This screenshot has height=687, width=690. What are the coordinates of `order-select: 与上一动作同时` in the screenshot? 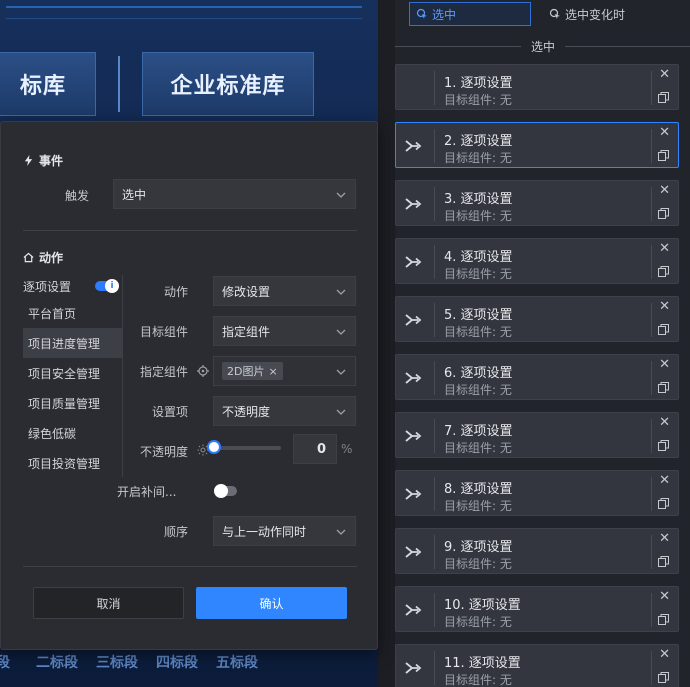 It's located at (284, 531).